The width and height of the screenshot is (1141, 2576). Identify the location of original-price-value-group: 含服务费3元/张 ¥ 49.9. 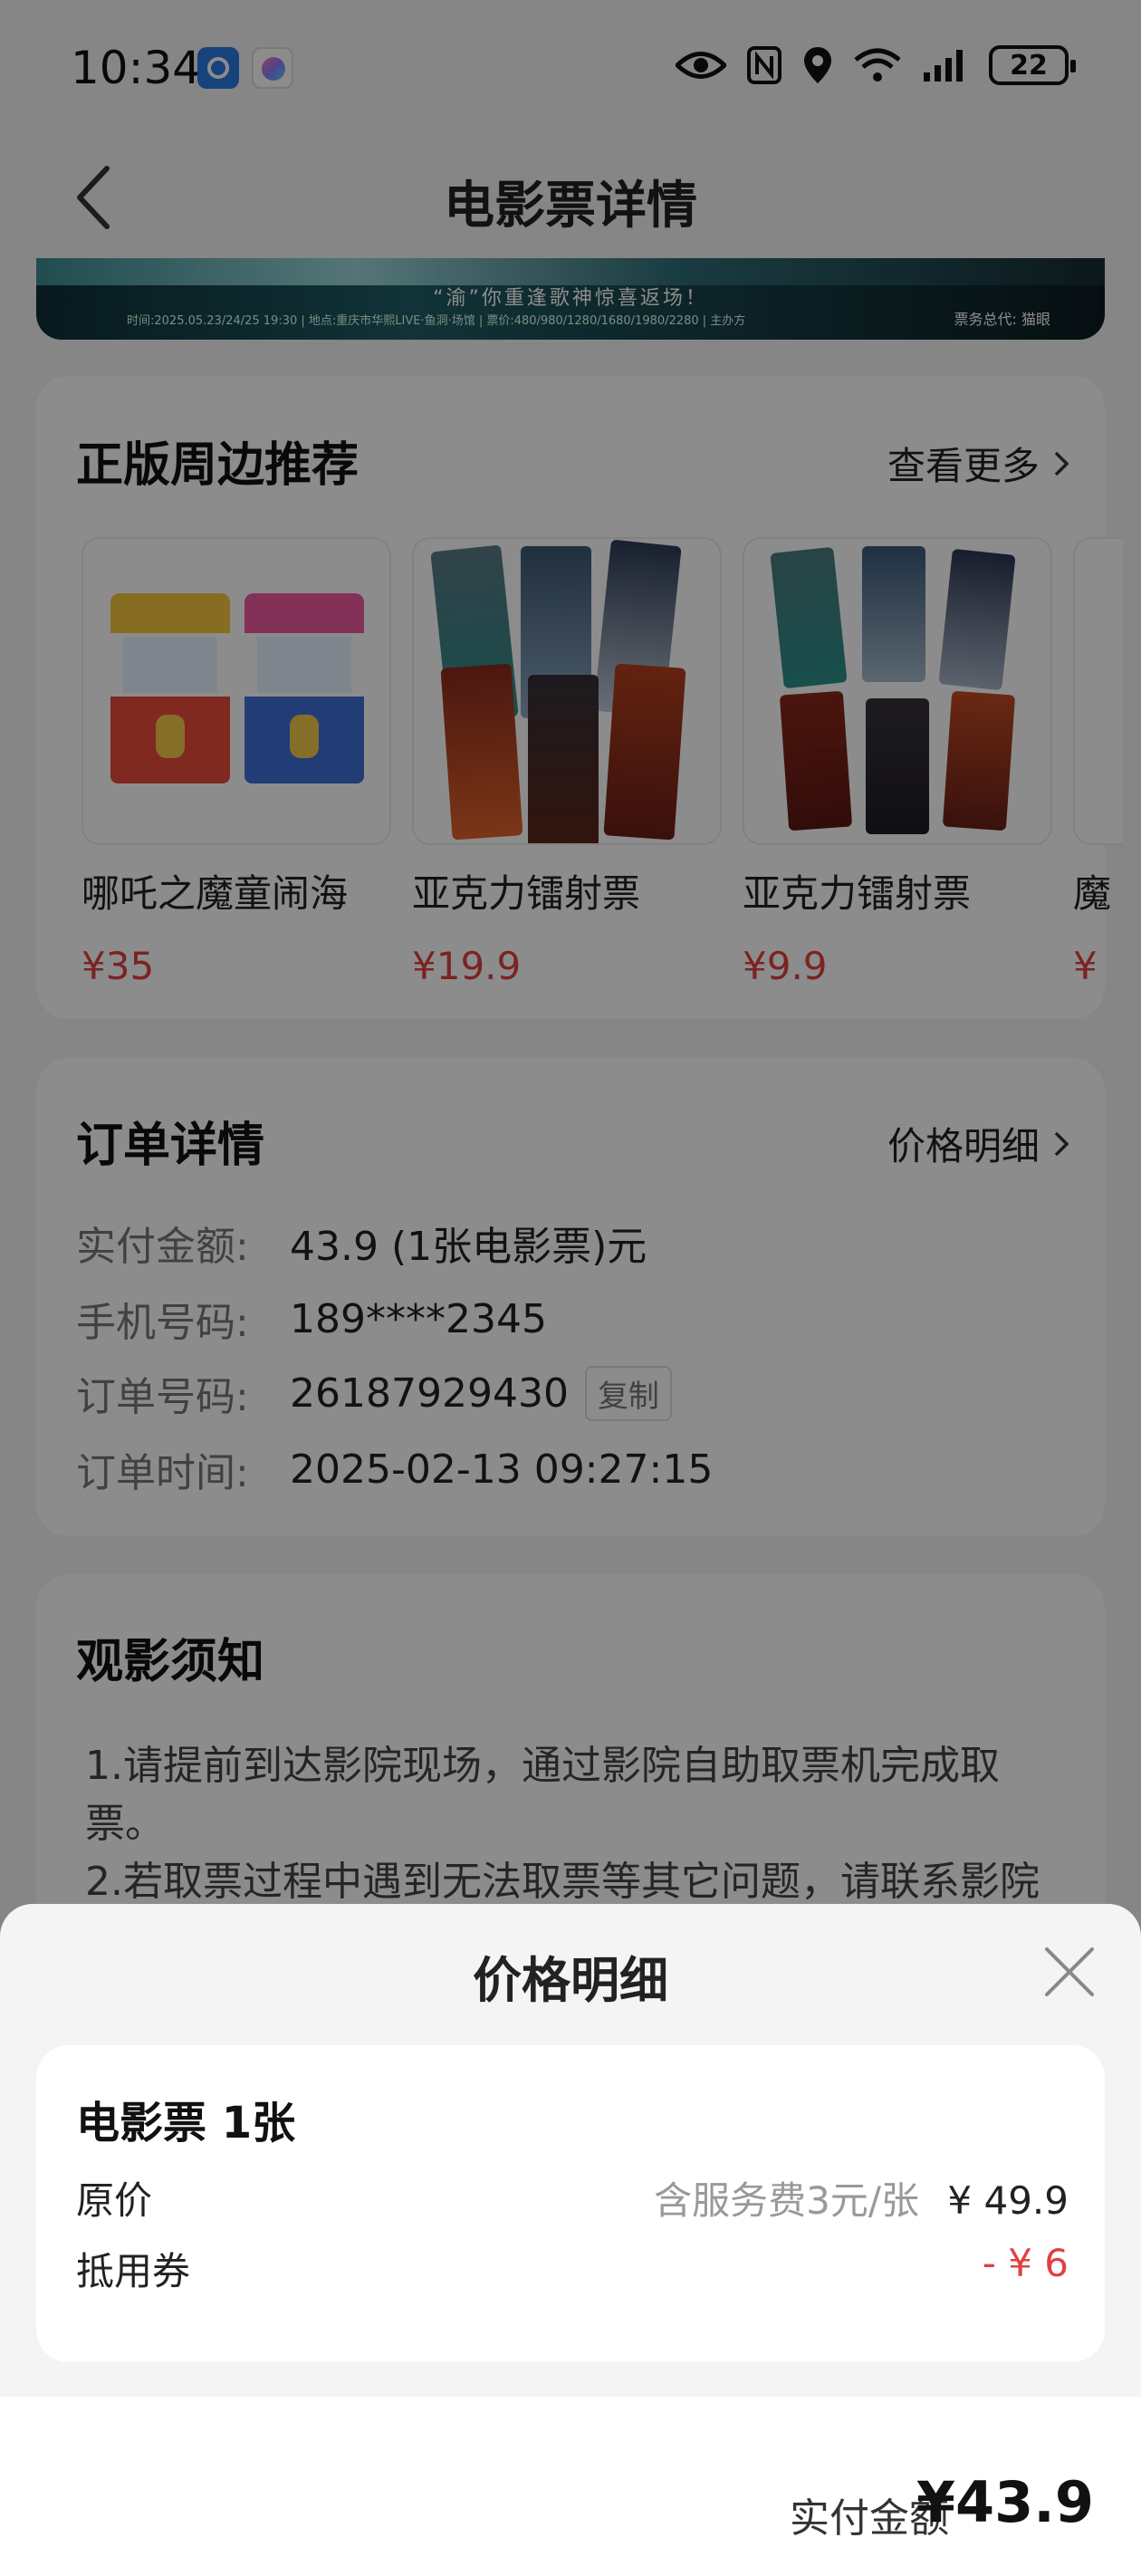
(862, 2197).